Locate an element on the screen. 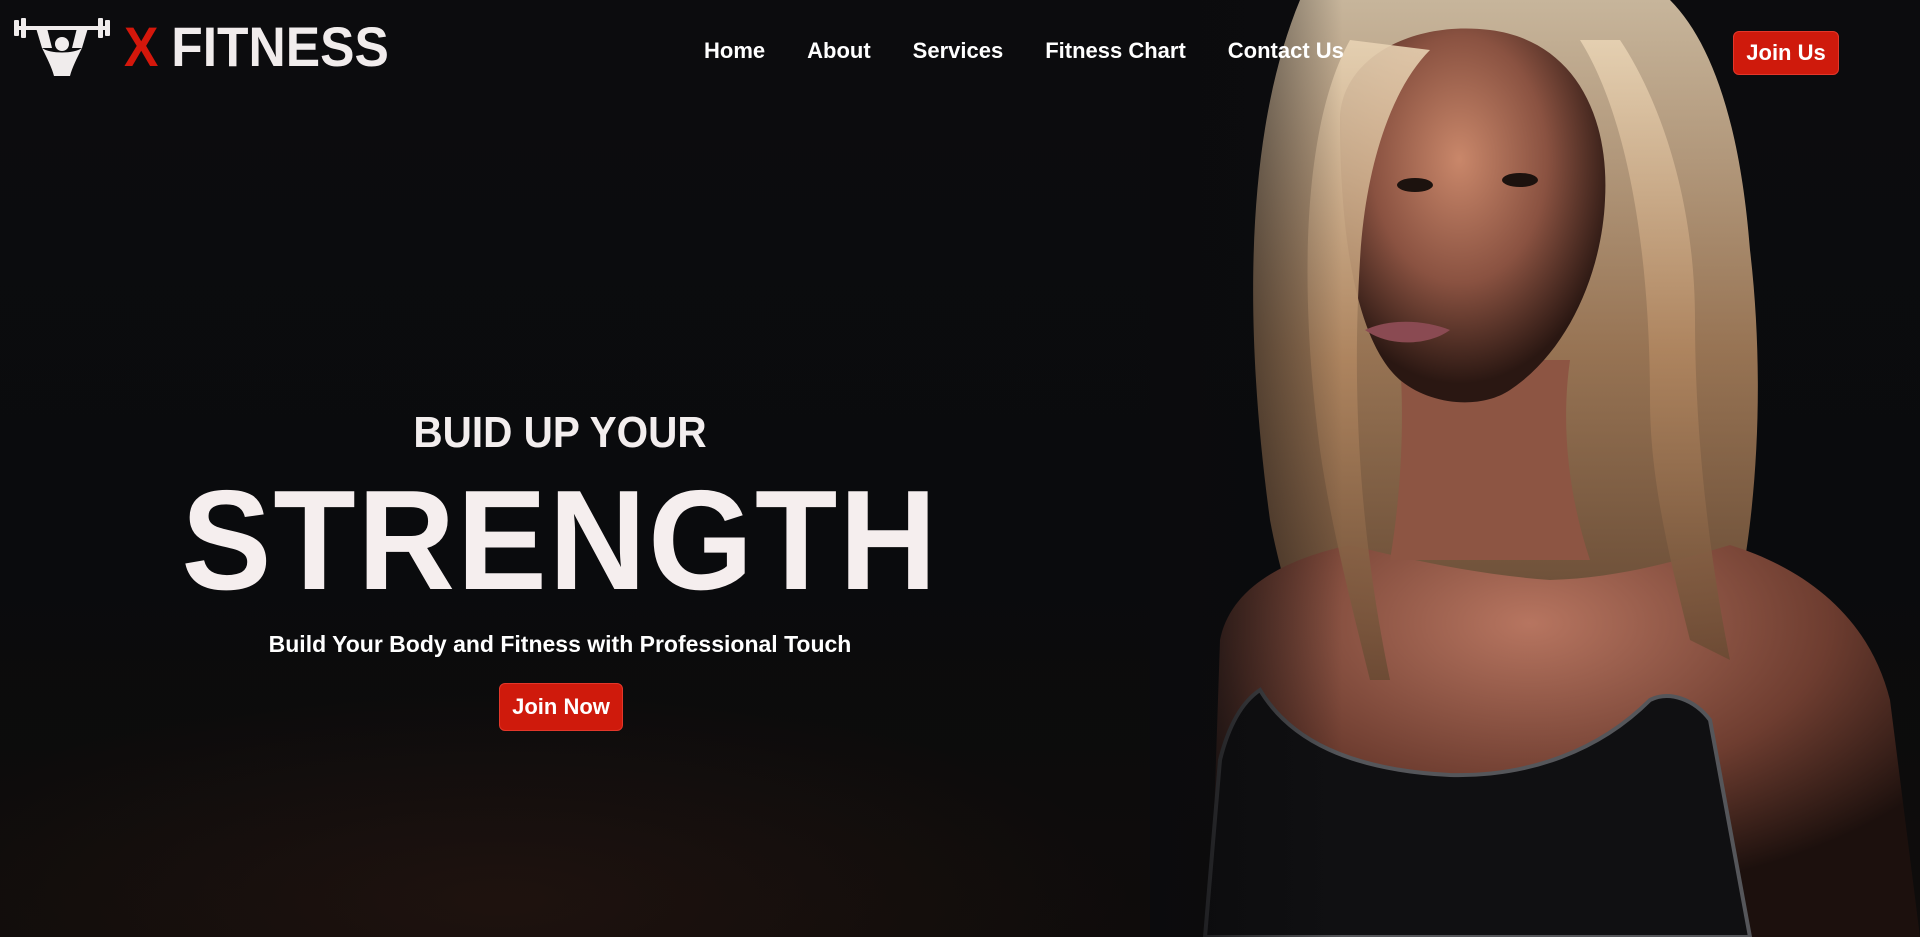  barbell-lifter-icon is located at coordinates (62, 47).